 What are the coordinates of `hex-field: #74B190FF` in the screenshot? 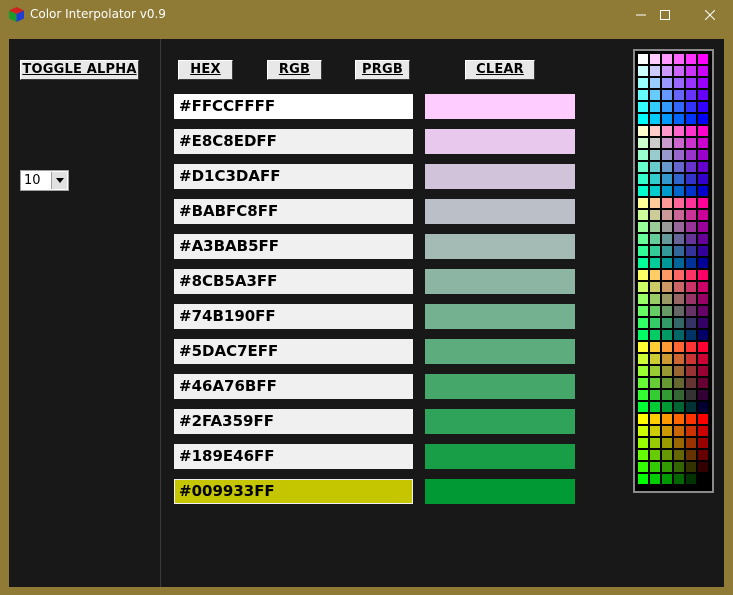 It's located at (293, 316).